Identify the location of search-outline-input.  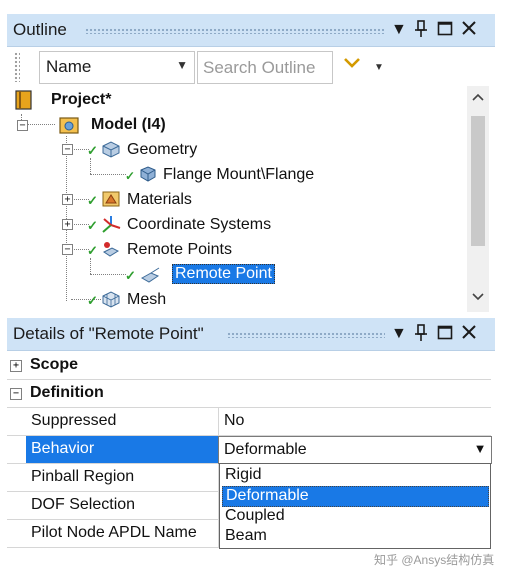
(266, 67).